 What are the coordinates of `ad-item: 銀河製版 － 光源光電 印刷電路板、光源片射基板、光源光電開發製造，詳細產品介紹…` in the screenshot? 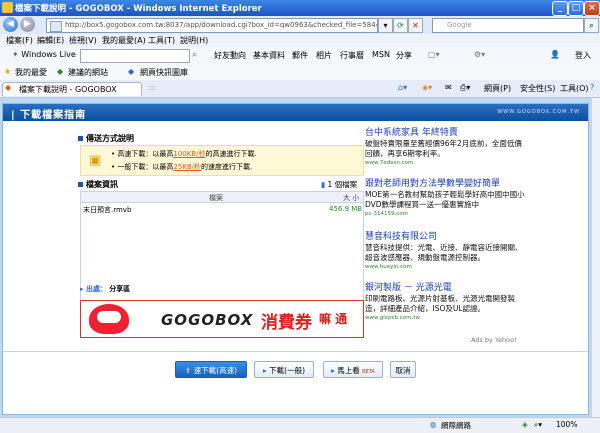 It's located at (445, 300).